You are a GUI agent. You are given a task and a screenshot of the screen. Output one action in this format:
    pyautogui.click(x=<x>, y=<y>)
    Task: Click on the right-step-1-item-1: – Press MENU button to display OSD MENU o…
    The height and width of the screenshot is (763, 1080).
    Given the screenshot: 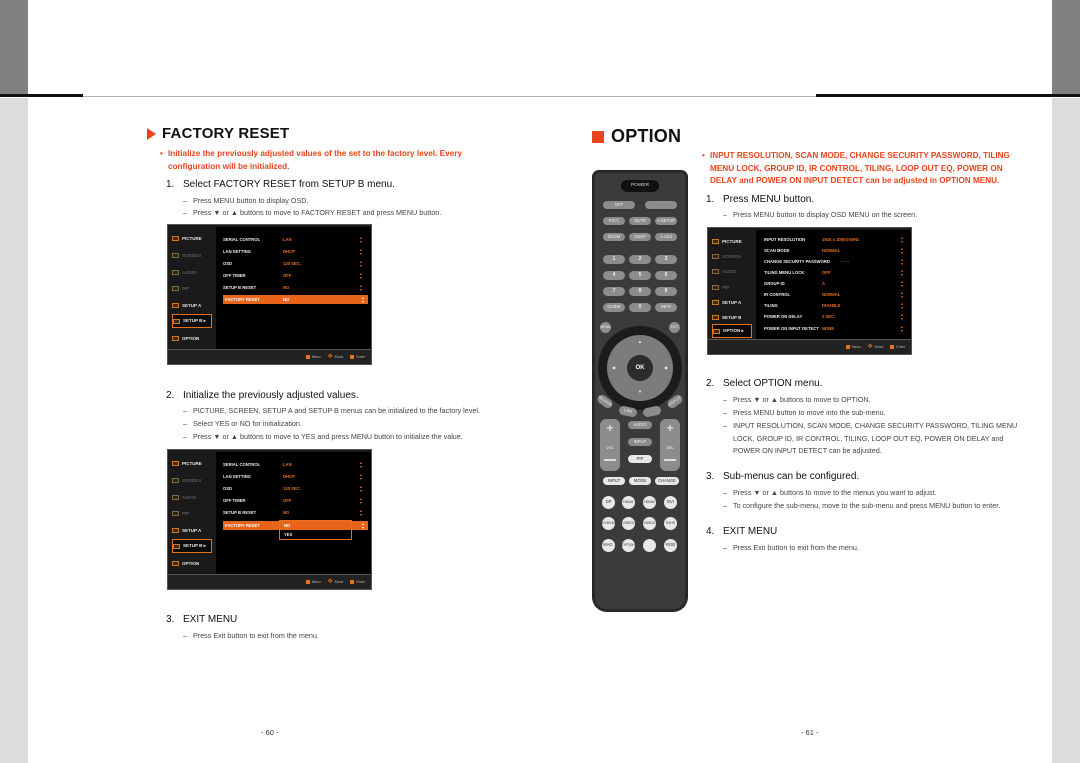 What is the action you would take?
    pyautogui.click(x=820, y=214)
    